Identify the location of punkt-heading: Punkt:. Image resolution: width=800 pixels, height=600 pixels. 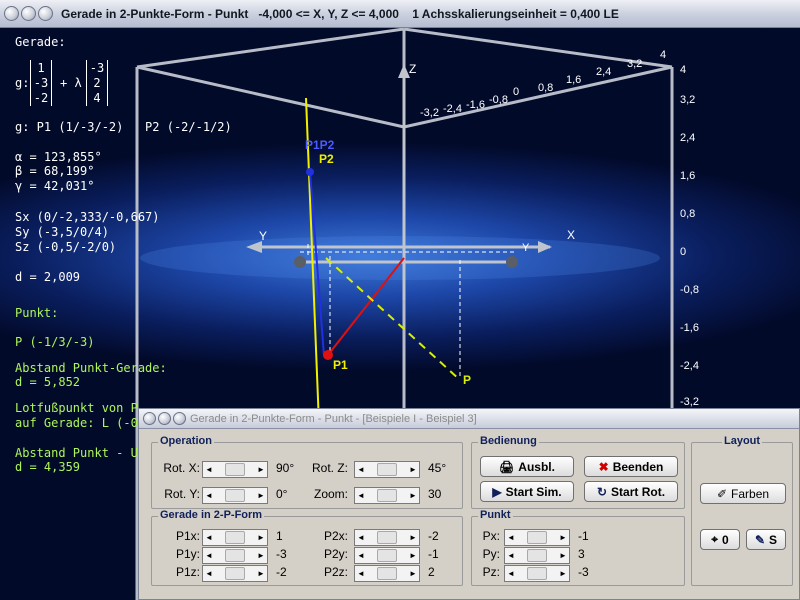
(37, 313).